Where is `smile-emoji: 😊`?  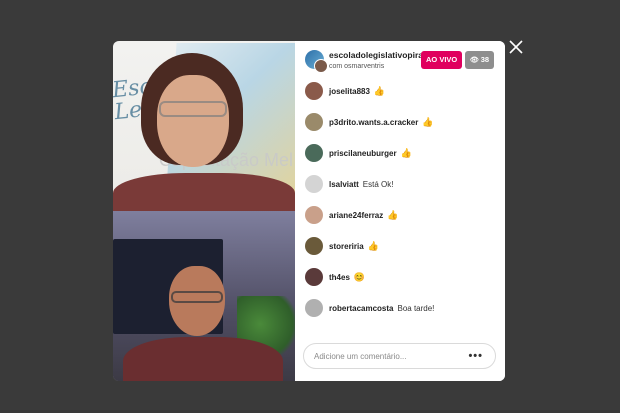 smile-emoji: 😊 is located at coordinates (359, 277).